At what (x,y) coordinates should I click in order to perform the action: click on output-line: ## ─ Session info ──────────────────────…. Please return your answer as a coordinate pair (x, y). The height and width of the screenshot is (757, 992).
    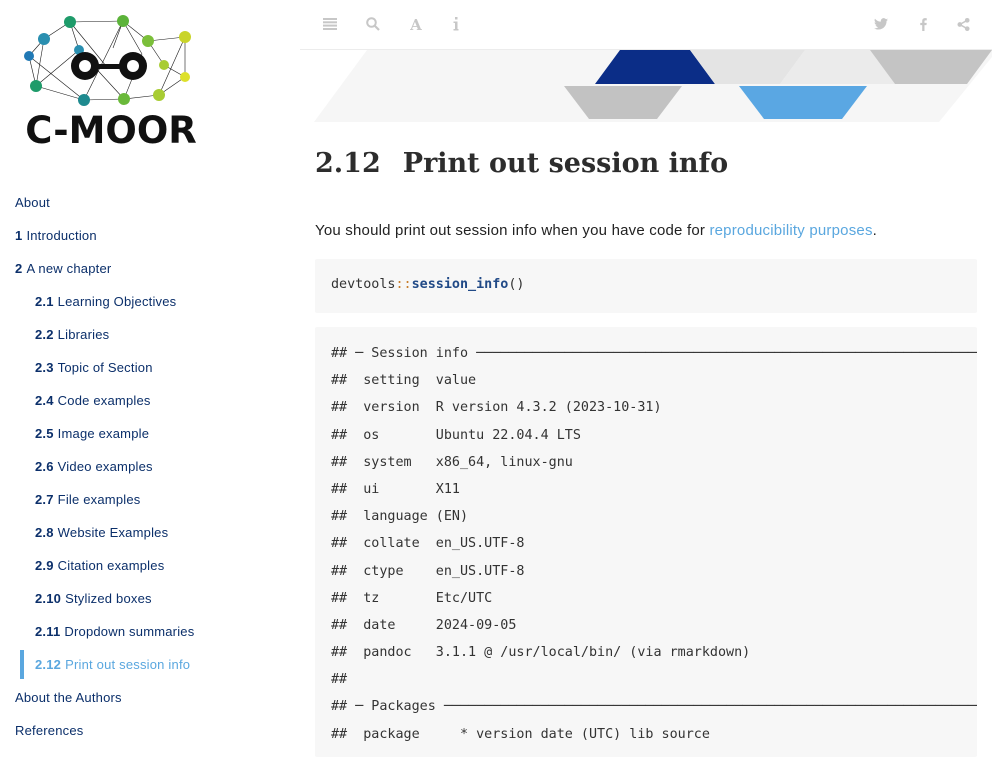
    Looking at the image, I should click on (654, 353).